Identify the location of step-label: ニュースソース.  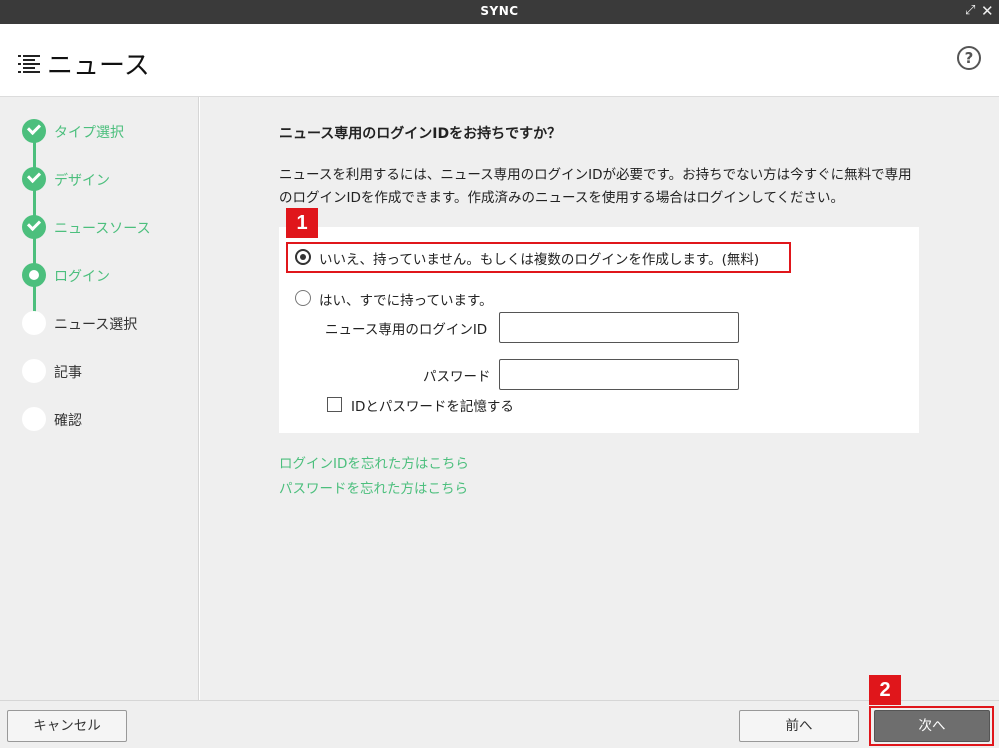
(102, 229).